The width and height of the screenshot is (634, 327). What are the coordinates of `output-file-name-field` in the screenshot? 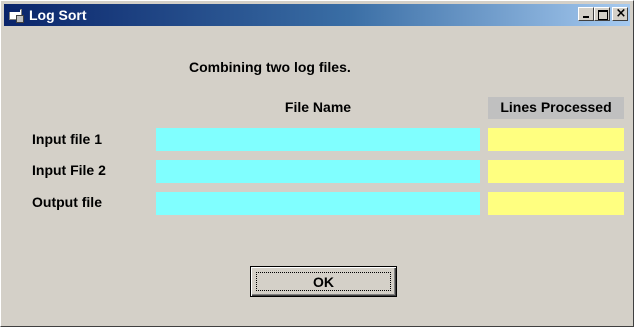 It's located at (318, 203).